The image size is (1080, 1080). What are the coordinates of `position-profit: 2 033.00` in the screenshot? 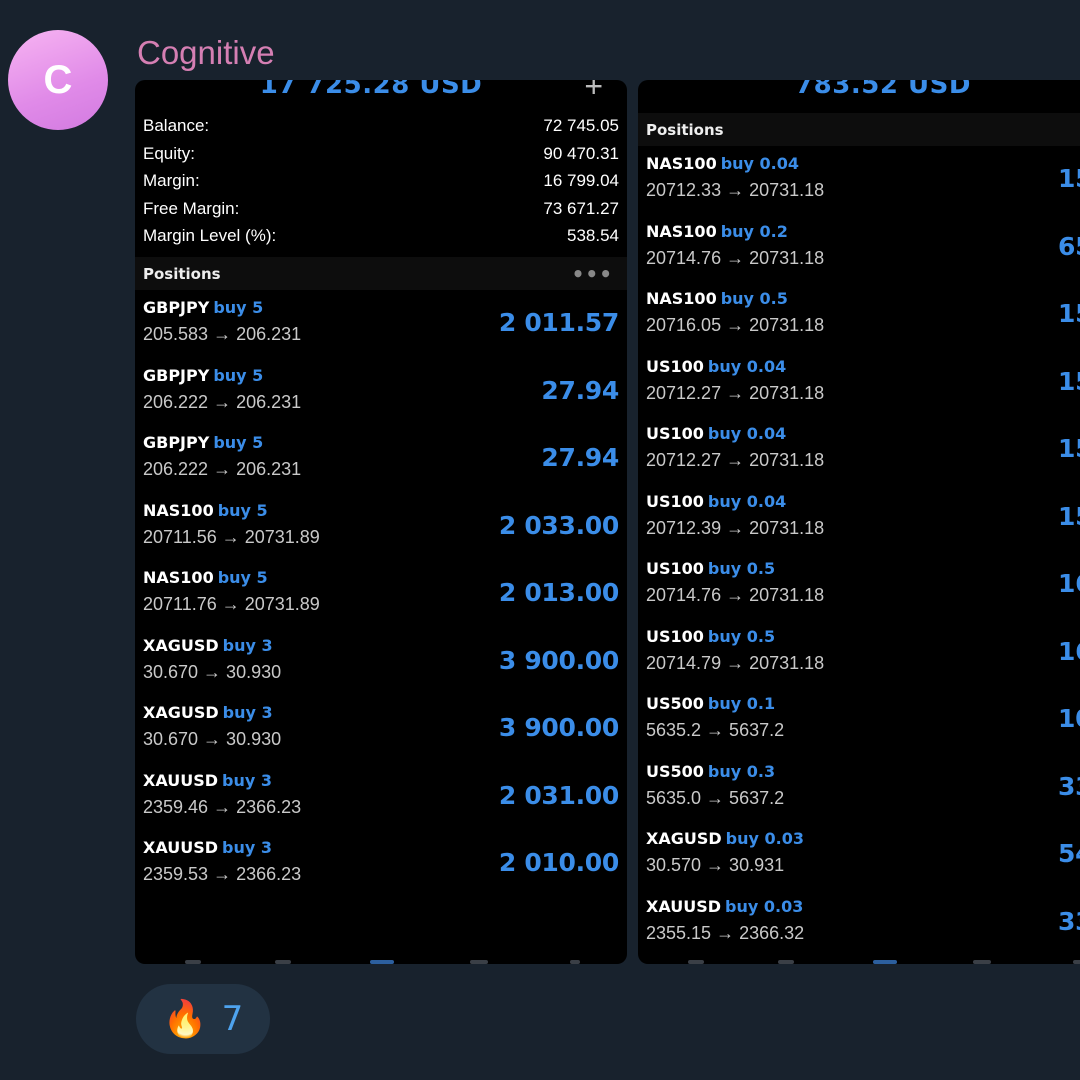 It's located at (558, 525).